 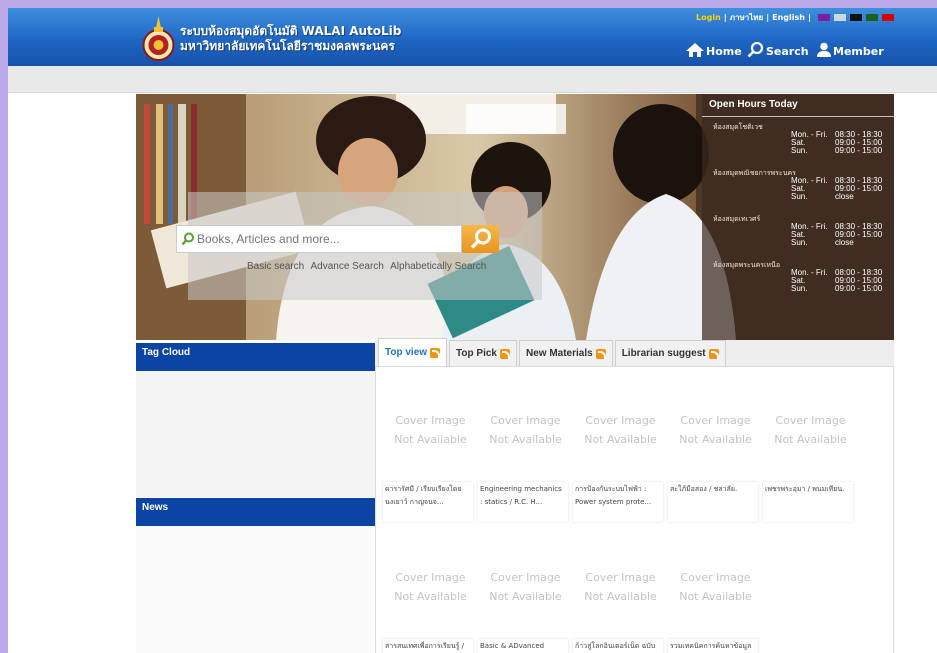 What do you see at coordinates (724, 51) in the screenshot?
I see `nav-home-label: Home` at bounding box center [724, 51].